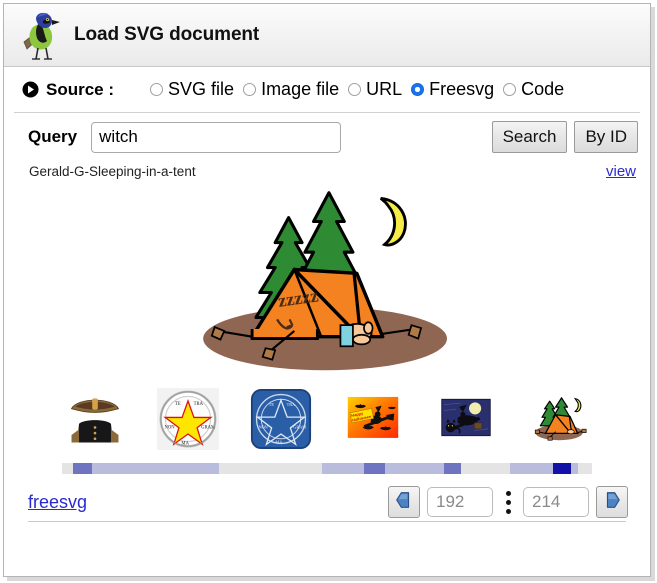 This screenshot has height=583, width=657. What do you see at coordinates (327, 499) in the screenshot?
I see `footer-bar: freesvg` at bounding box center [327, 499].